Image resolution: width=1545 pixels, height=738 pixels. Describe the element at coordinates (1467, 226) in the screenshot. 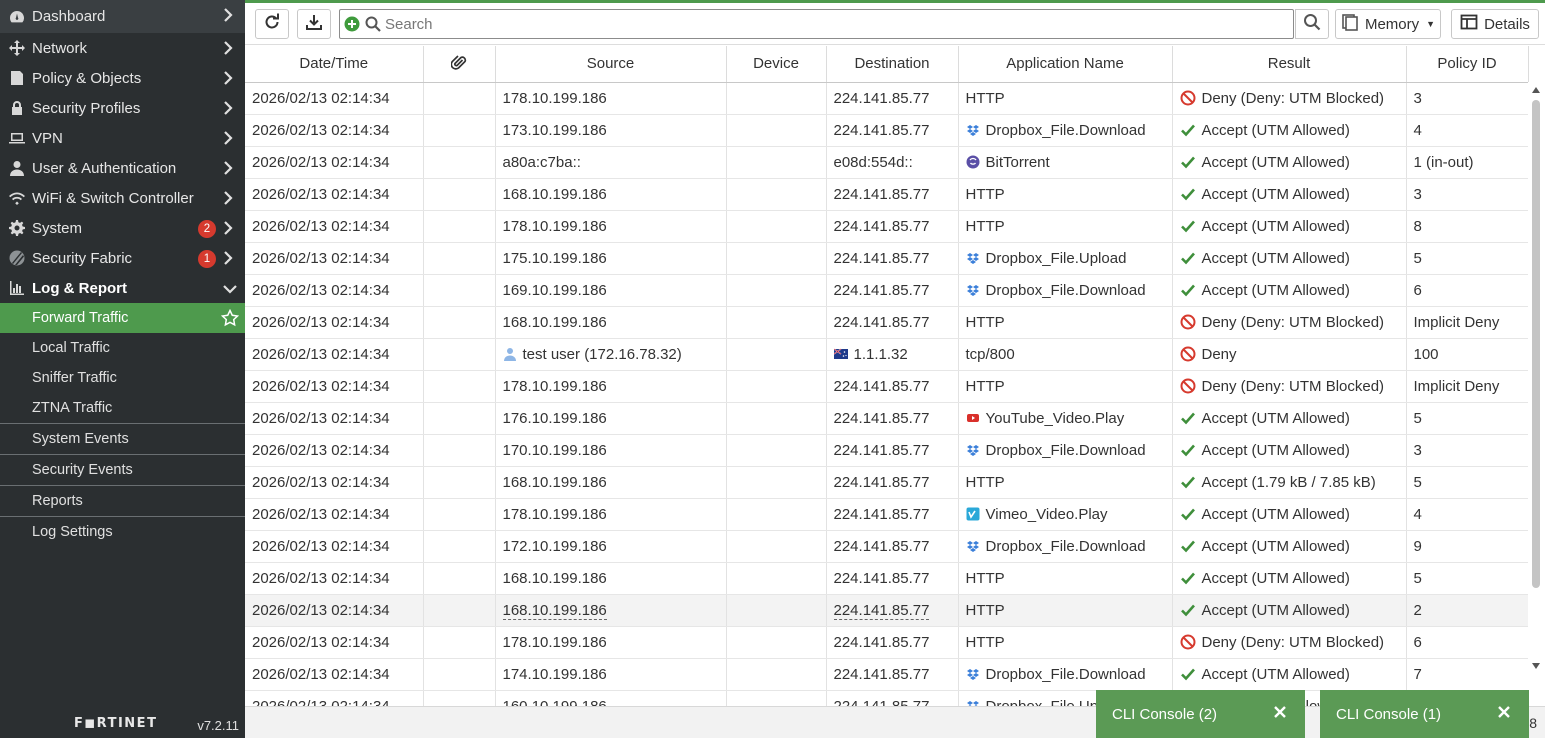

I see `cell-policy-id: 8` at that location.